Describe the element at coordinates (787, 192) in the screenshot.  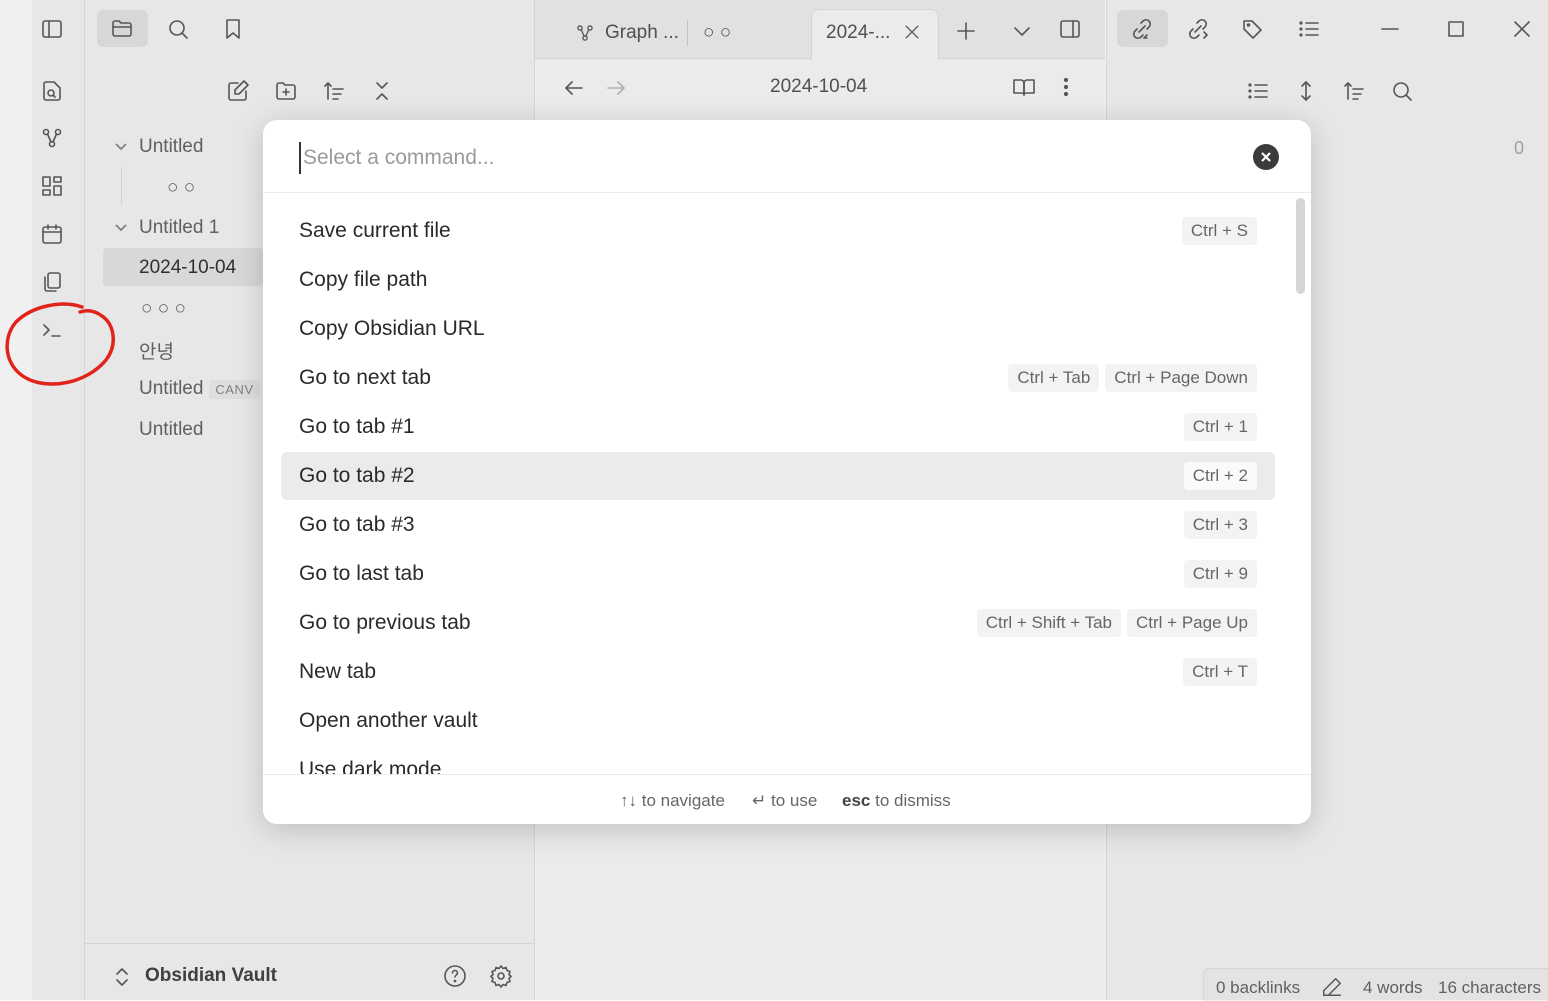
I see `palette-divider` at that location.